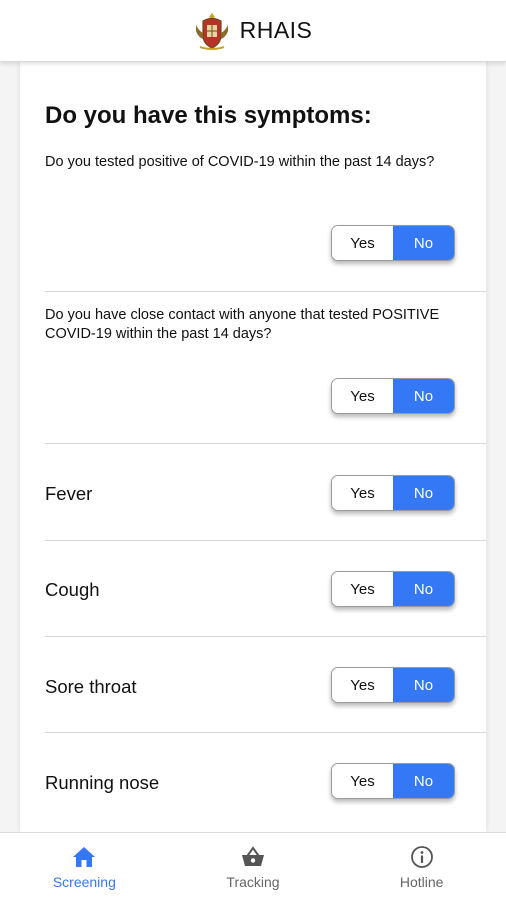 This screenshot has height=900, width=506. Describe the element at coordinates (362, 243) in the screenshot. I see `tested-positive-yes-button: Yes` at that location.